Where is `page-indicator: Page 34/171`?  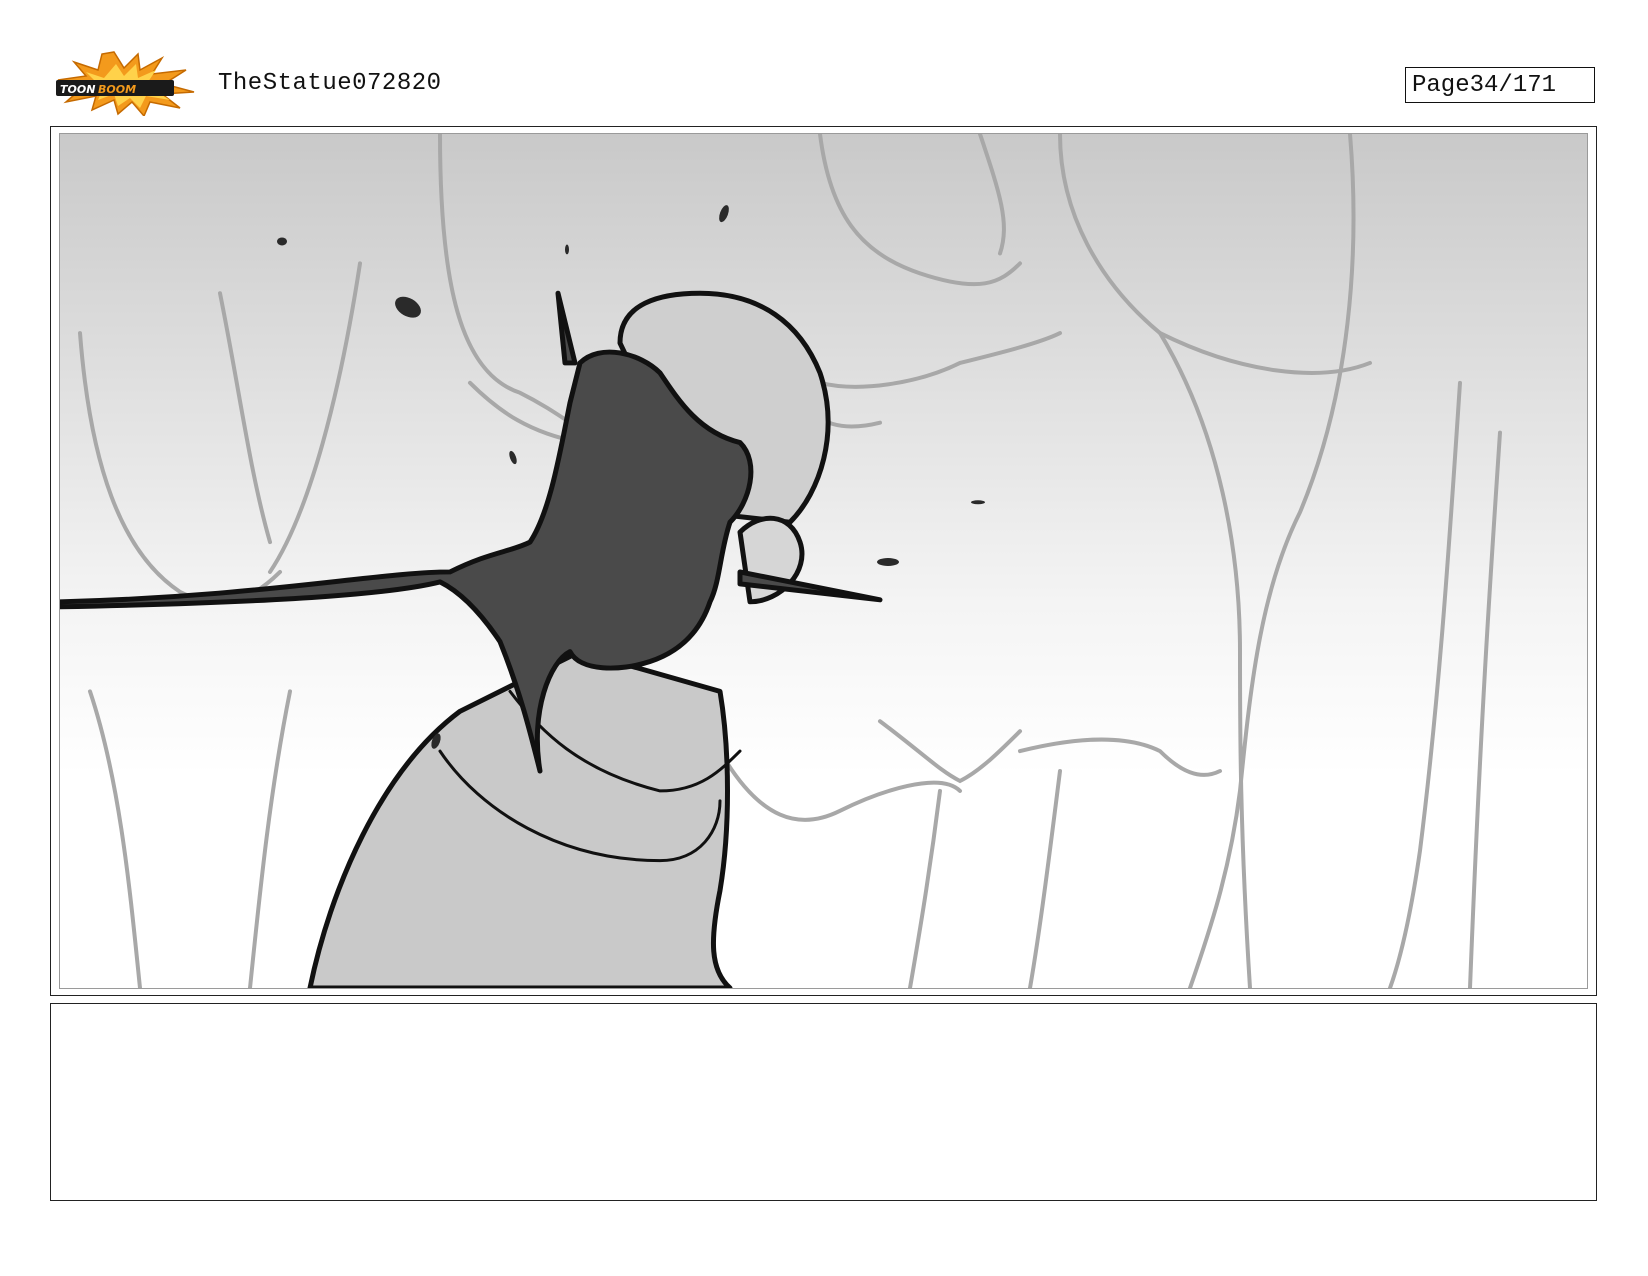
page-indicator: Page 34/171 is located at coordinates (1500, 85).